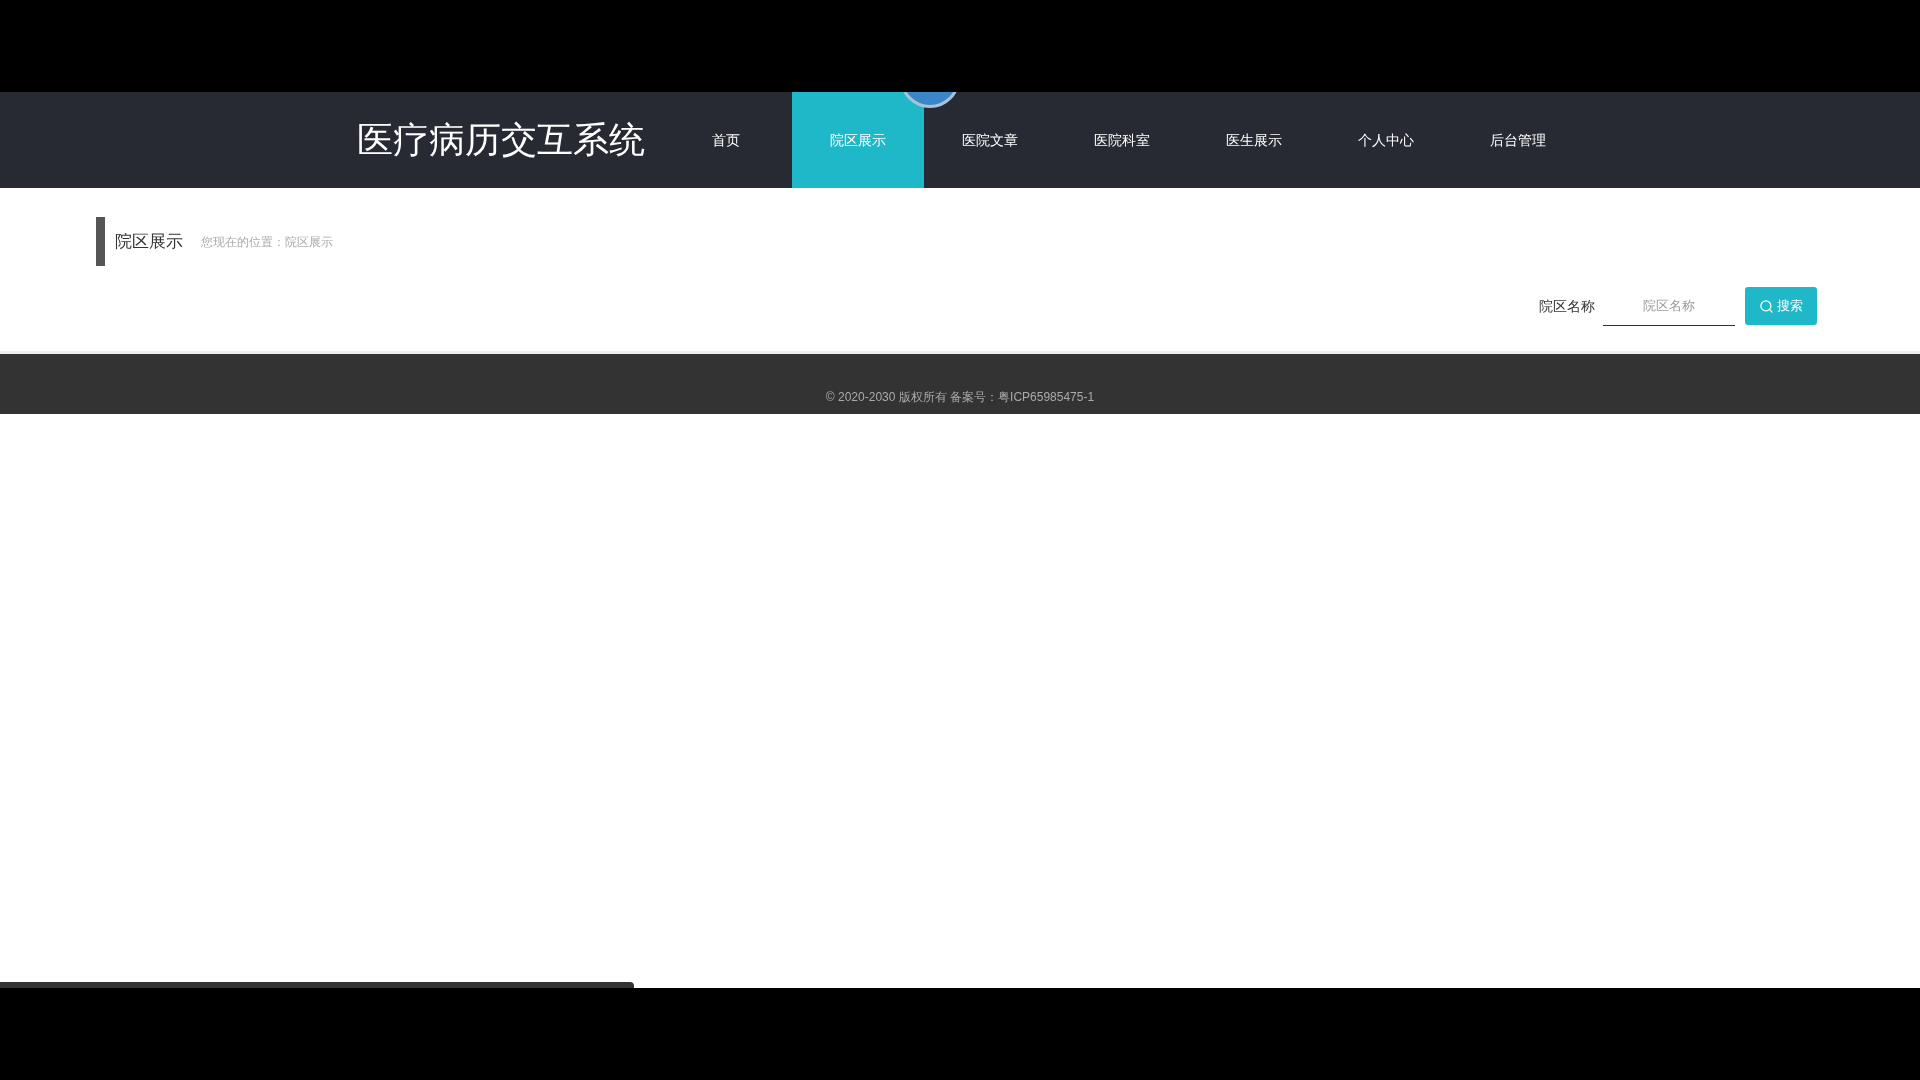  Describe the element at coordinates (501, 140) in the screenshot. I see `site-title: 医疗病历交互系统` at that location.